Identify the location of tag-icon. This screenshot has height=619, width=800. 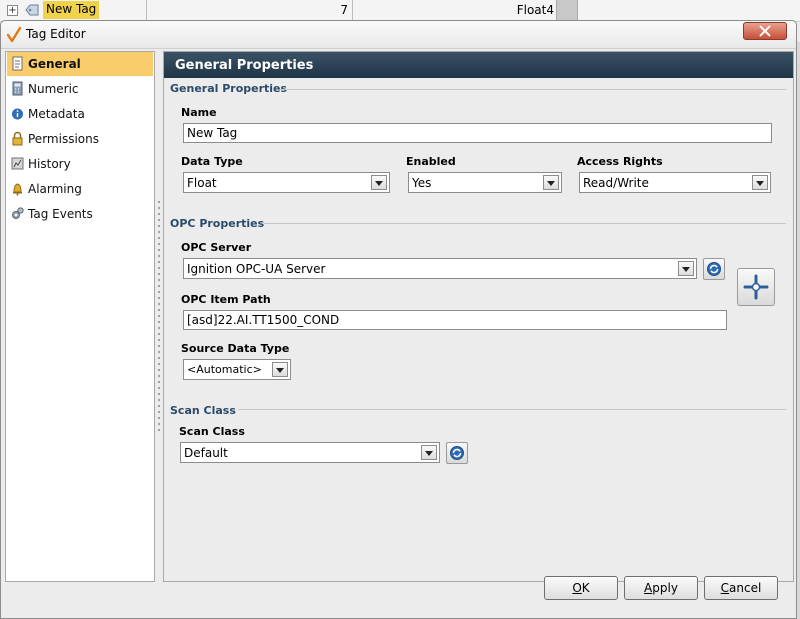
(32, 10).